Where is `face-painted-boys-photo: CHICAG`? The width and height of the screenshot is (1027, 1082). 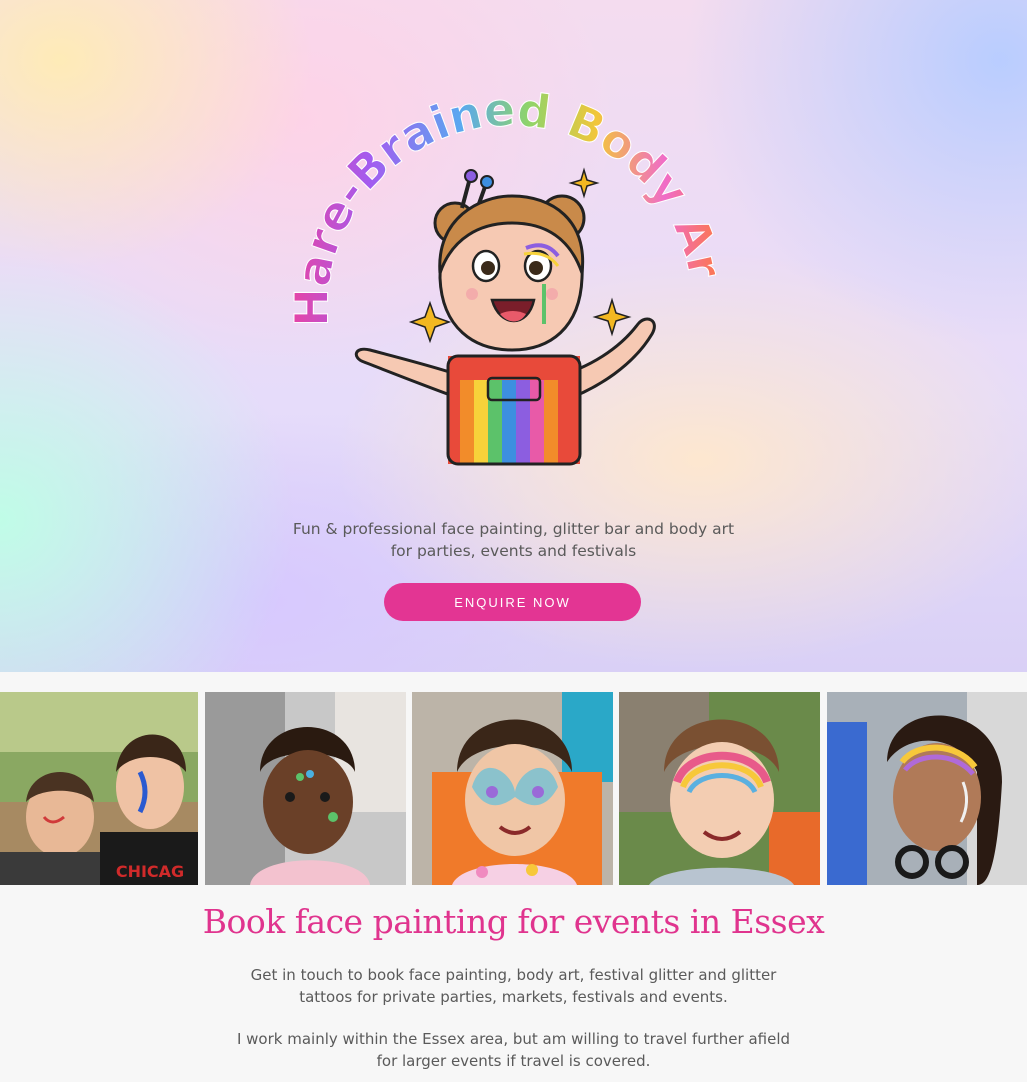 face-painted-boys-photo: CHICAG is located at coordinates (99, 788).